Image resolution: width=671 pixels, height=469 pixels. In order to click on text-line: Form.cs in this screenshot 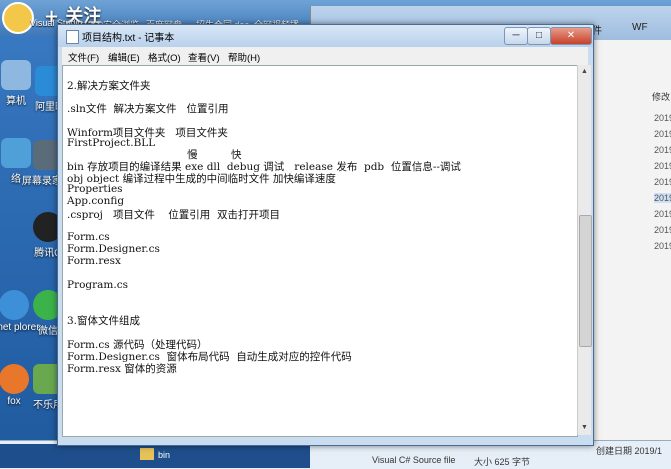, I will do `click(88, 237)`.